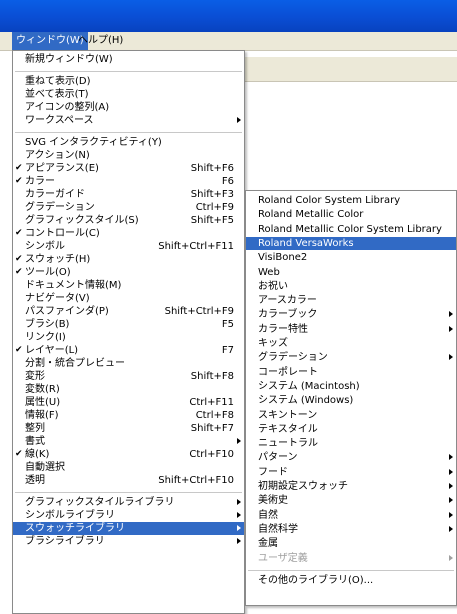  What do you see at coordinates (128, 168) in the screenshot?
I see `window-menu-item-e: ✔ アピアランス(E) Shift+F6` at bounding box center [128, 168].